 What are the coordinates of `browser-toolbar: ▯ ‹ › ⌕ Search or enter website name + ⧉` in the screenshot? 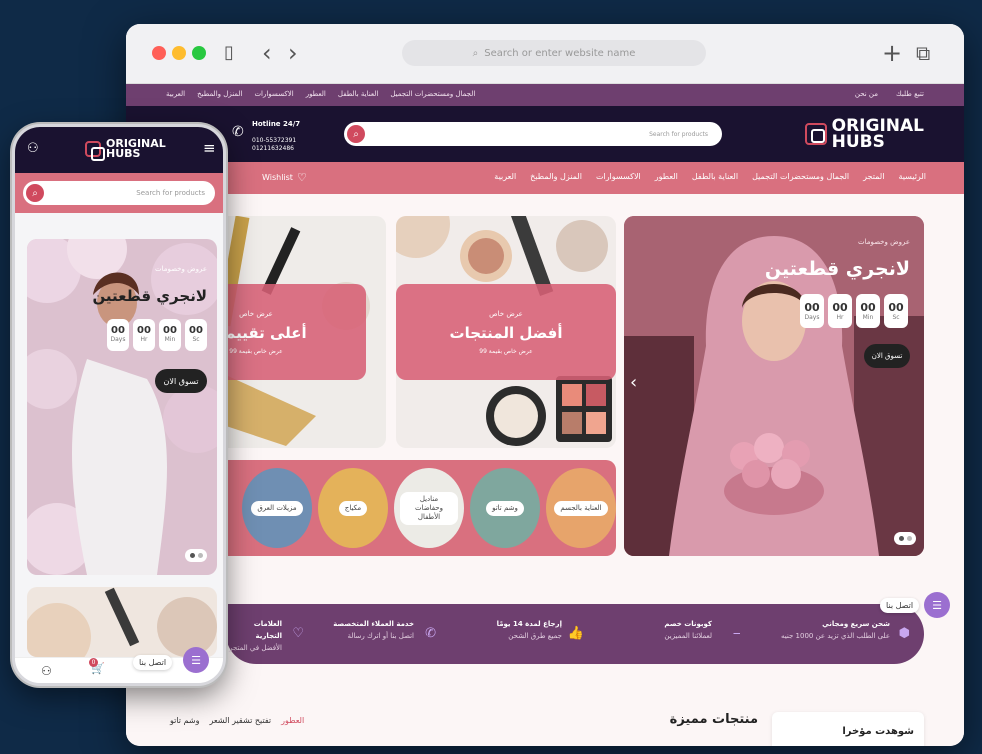 It's located at (545, 54).